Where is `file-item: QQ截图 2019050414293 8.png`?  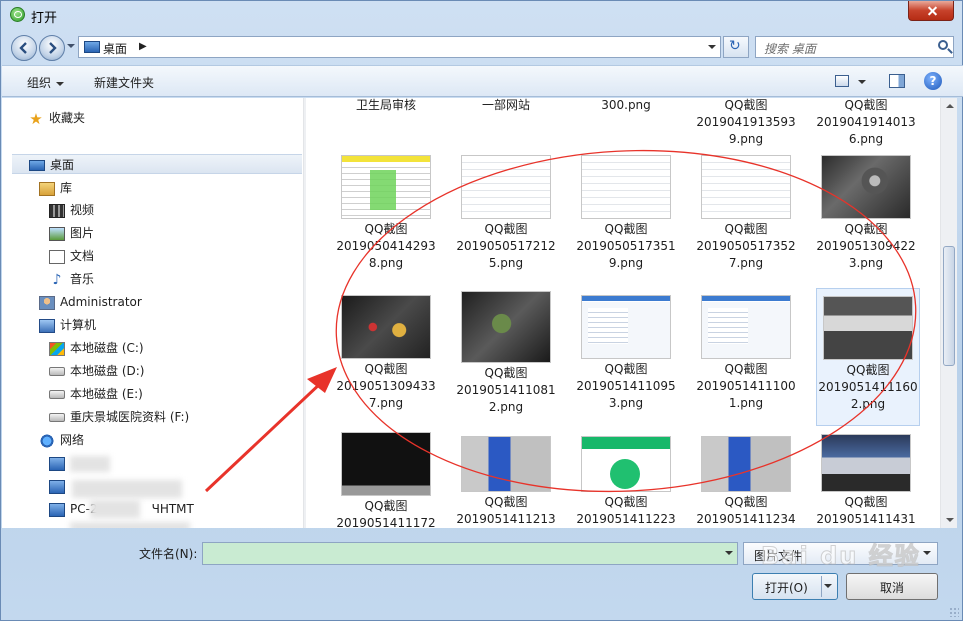 file-item: QQ截图 2019050414293 8.png is located at coordinates (386, 213).